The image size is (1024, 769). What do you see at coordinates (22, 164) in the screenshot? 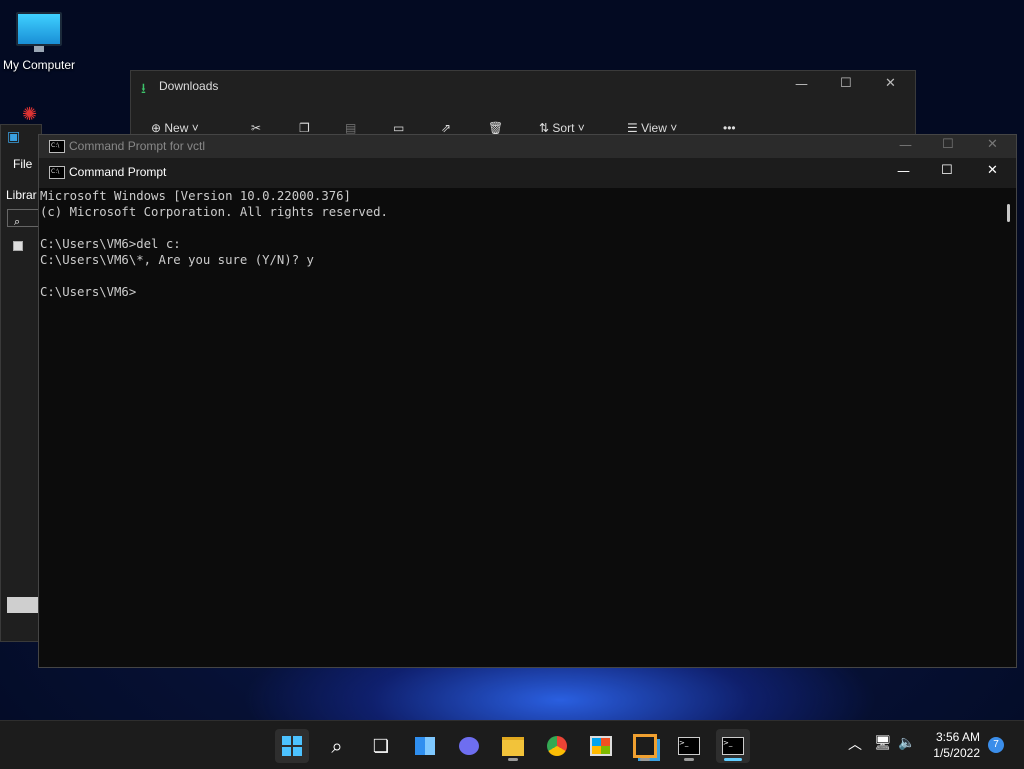
I see `menu-file: File` at bounding box center [22, 164].